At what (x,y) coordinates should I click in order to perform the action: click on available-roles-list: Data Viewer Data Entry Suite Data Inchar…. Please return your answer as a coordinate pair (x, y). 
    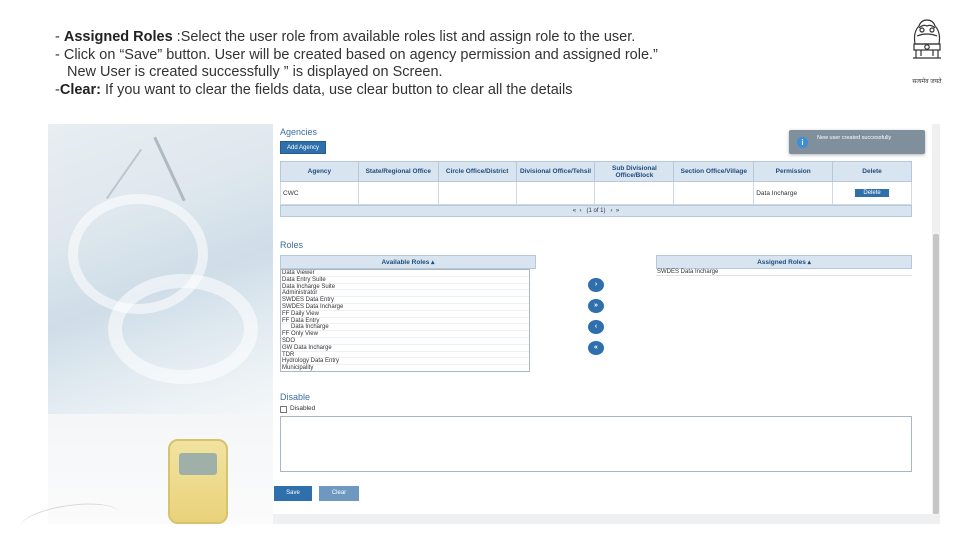
    Looking at the image, I should click on (405, 320).